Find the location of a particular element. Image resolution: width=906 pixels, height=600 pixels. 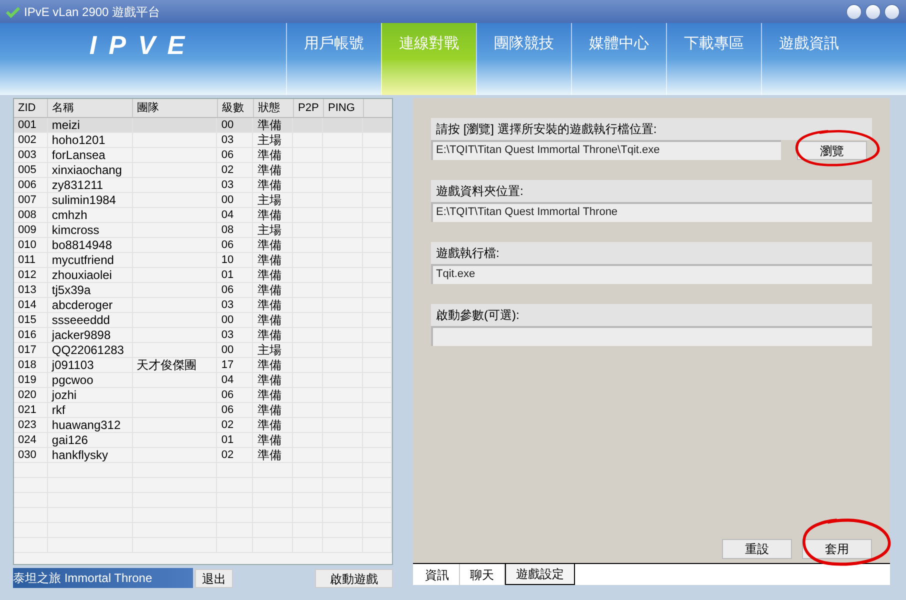

table-row: 024 gai126 01 準備 is located at coordinates (203, 440).